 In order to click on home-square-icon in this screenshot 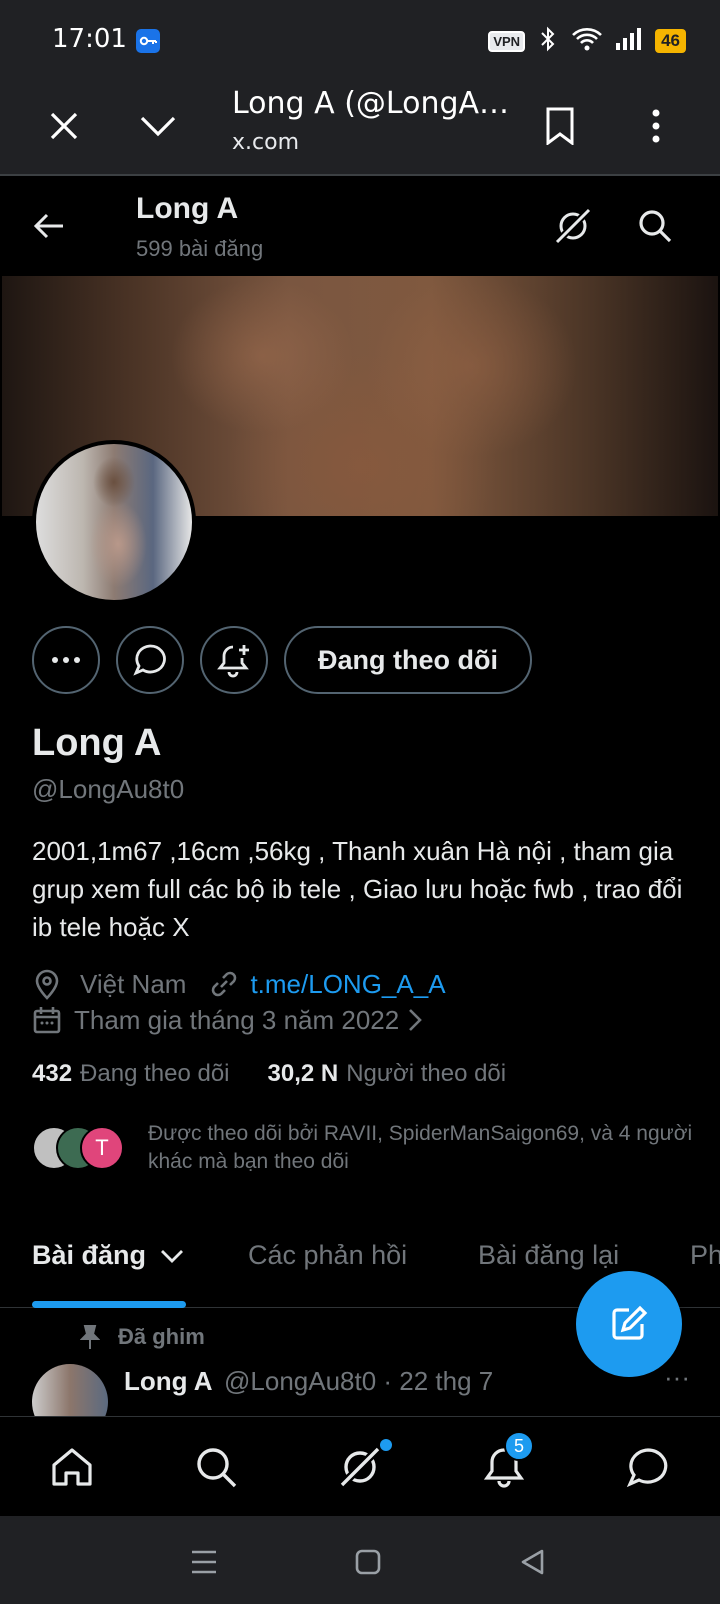, I will do `click(368, 1562)`.